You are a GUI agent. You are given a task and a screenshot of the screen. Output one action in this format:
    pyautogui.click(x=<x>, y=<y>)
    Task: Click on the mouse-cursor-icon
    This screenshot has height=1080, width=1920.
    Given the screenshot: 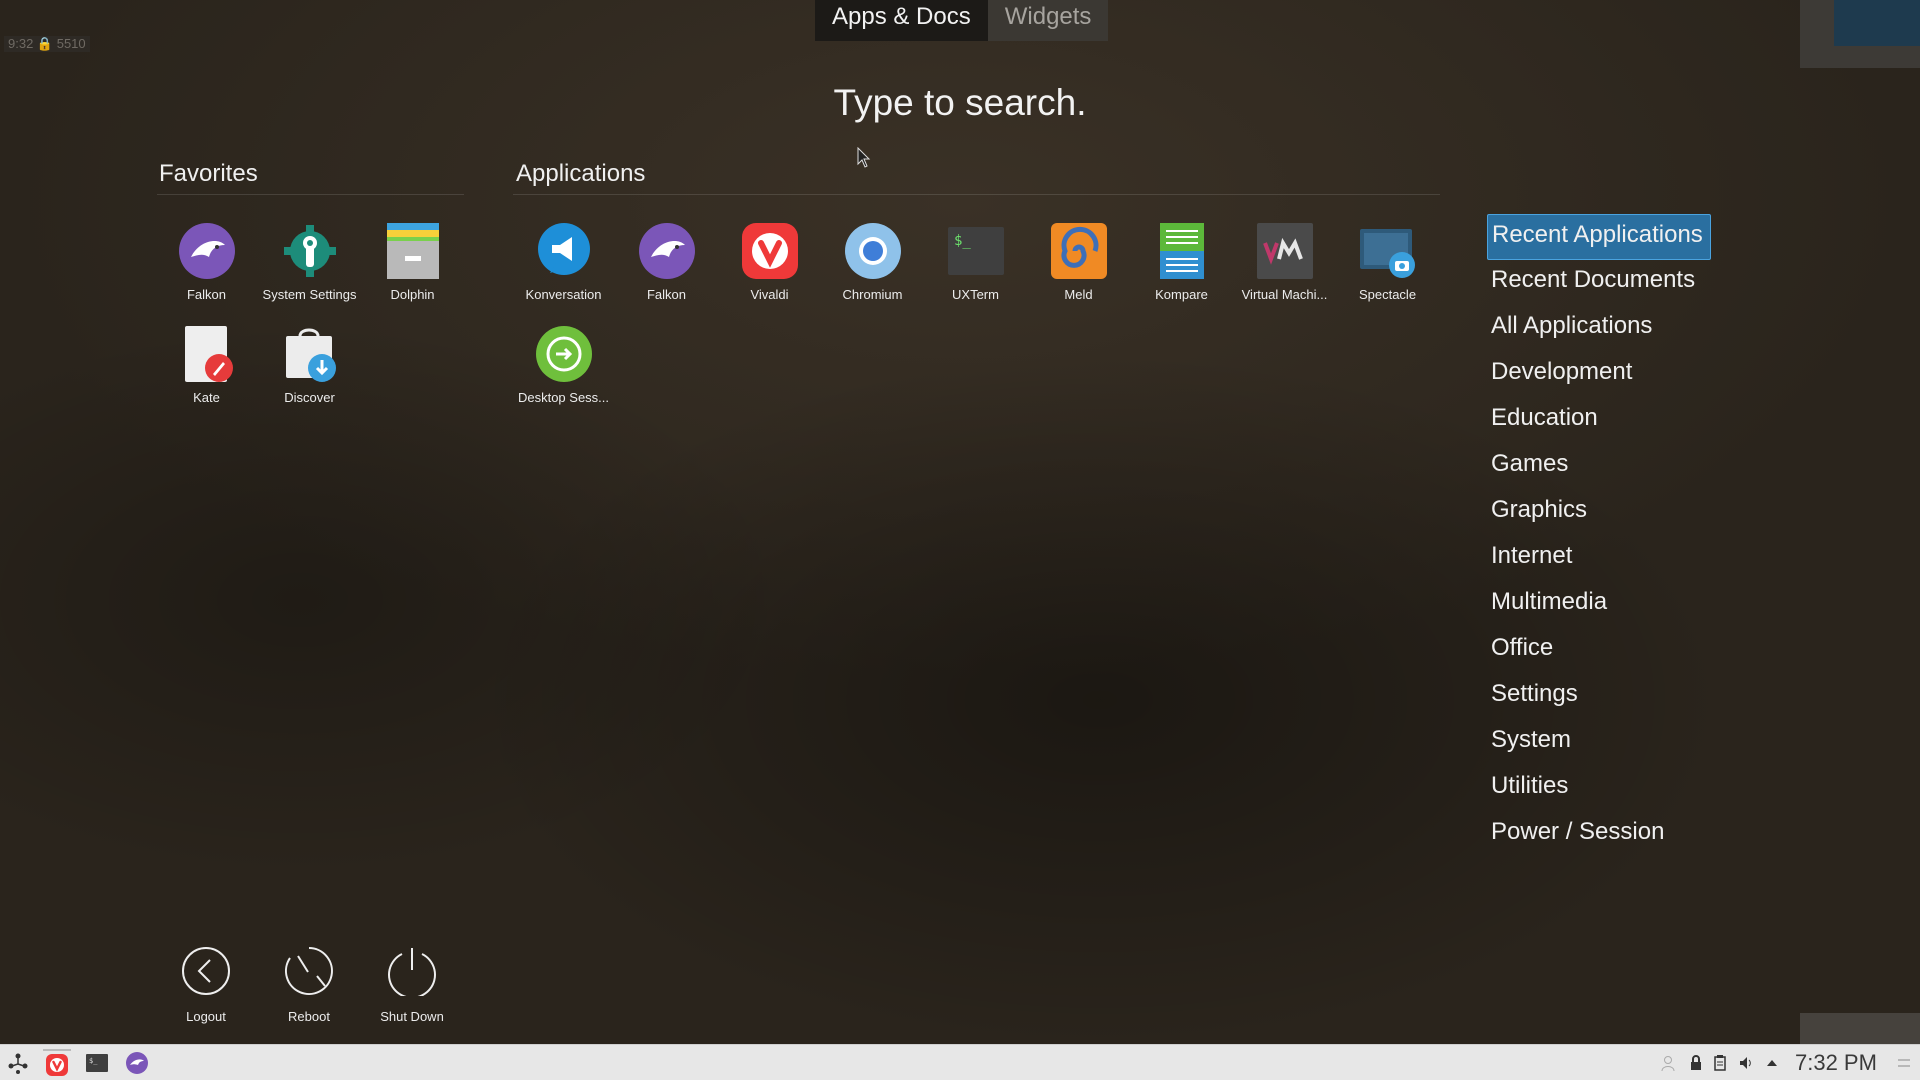 What is the action you would take?
    pyautogui.click(x=864, y=157)
    